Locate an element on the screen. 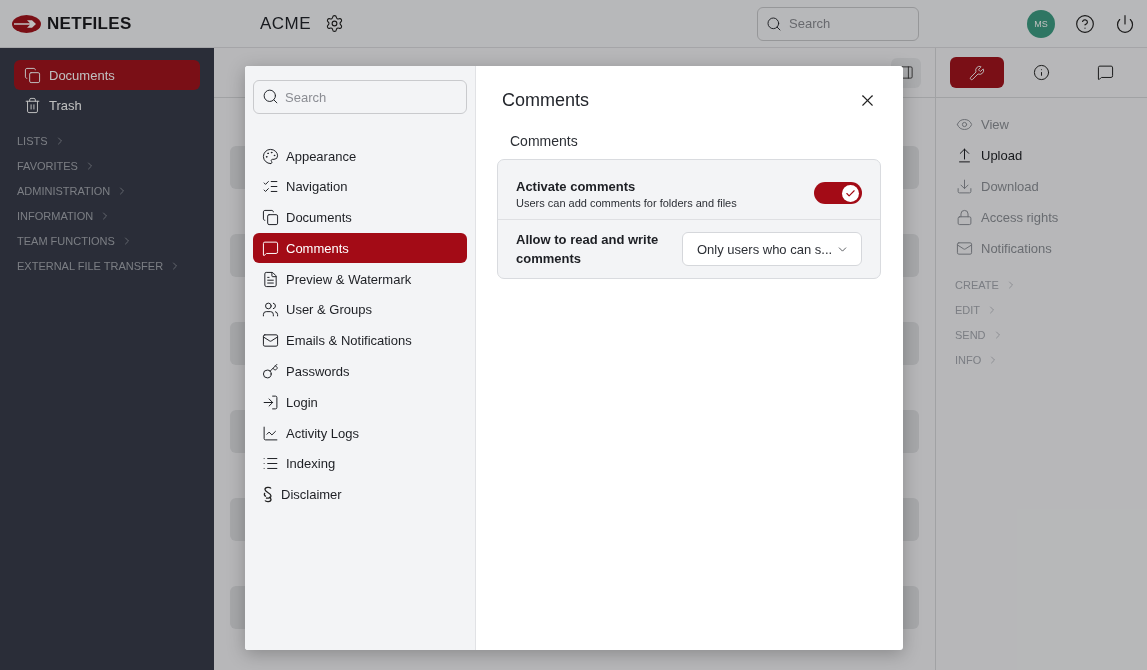 This screenshot has width=1147, height=670. power-icon is located at coordinates (1125, 23).